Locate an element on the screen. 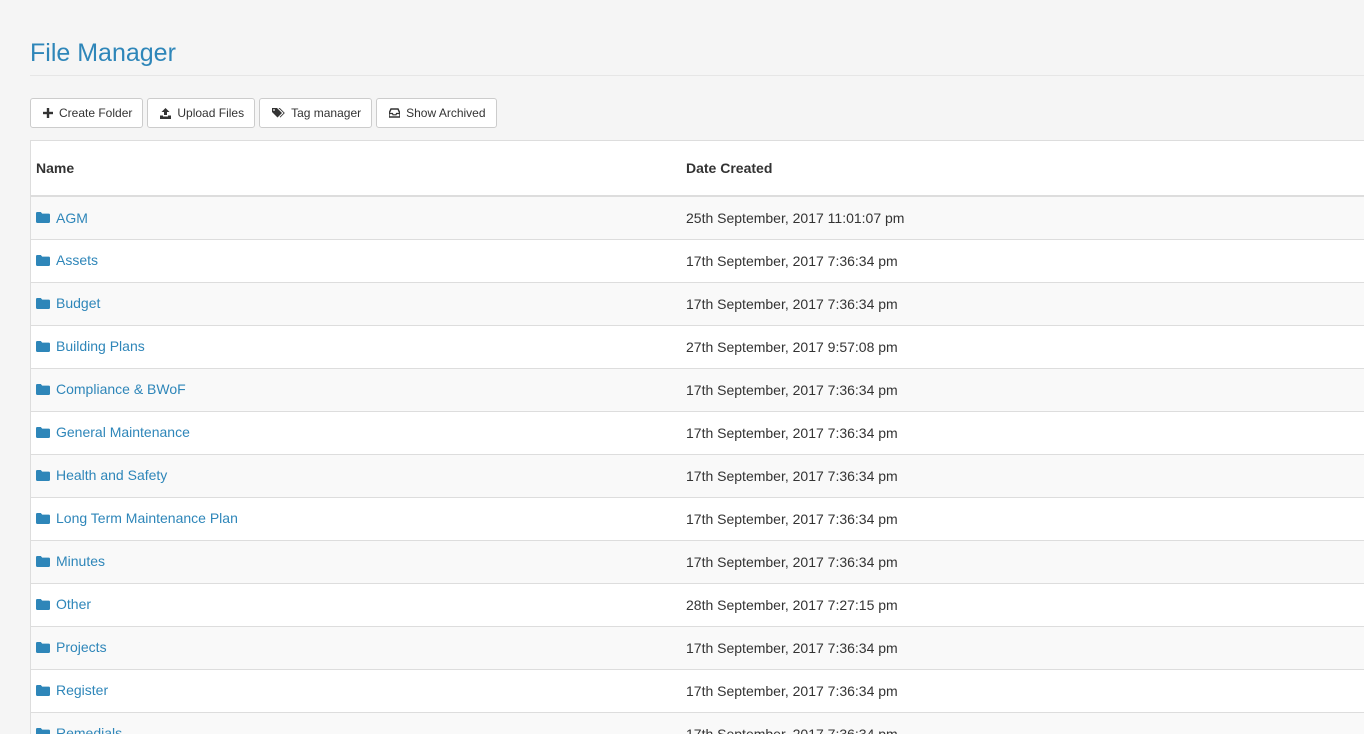  tag-manager-button: Tag manager is located at coordinates (316, 113).